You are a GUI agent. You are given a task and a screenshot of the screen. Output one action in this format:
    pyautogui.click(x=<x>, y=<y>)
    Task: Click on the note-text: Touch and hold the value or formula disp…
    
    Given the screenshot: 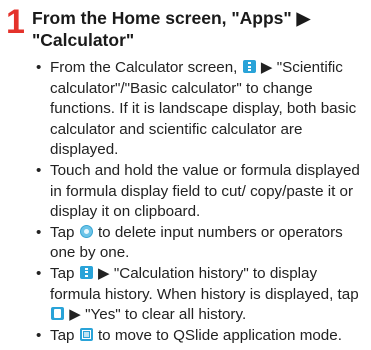 What is the action you would take?
    pyautogui.click(x=205, y=191)
    